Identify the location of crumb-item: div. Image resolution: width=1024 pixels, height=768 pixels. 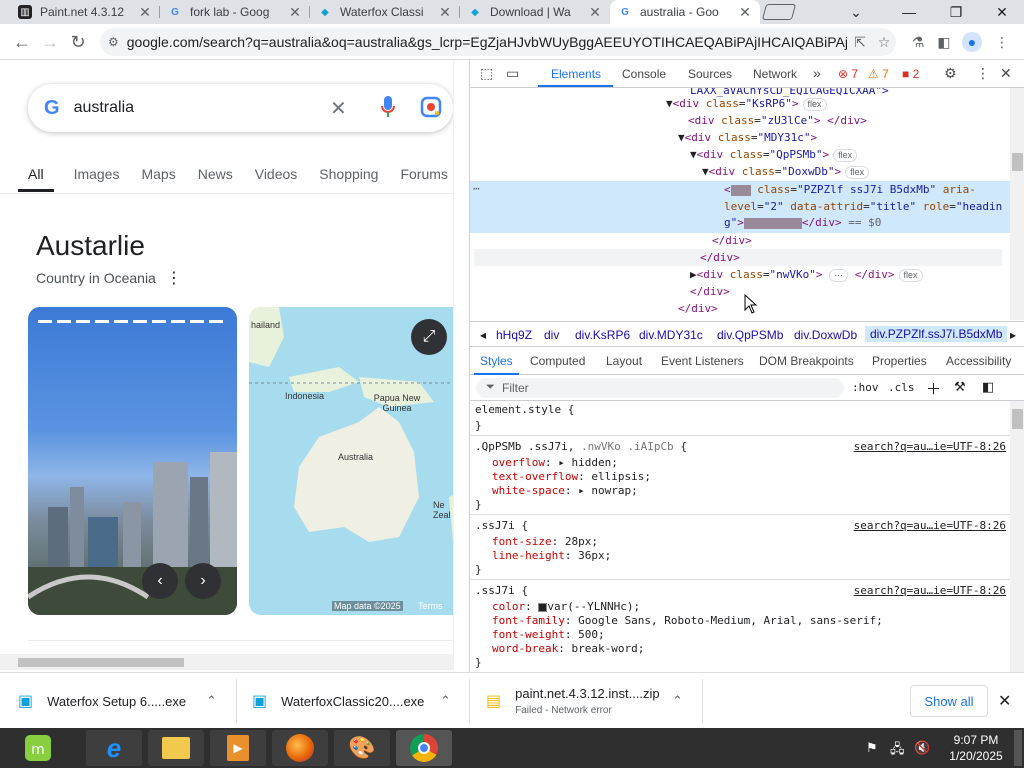
(551, 335).